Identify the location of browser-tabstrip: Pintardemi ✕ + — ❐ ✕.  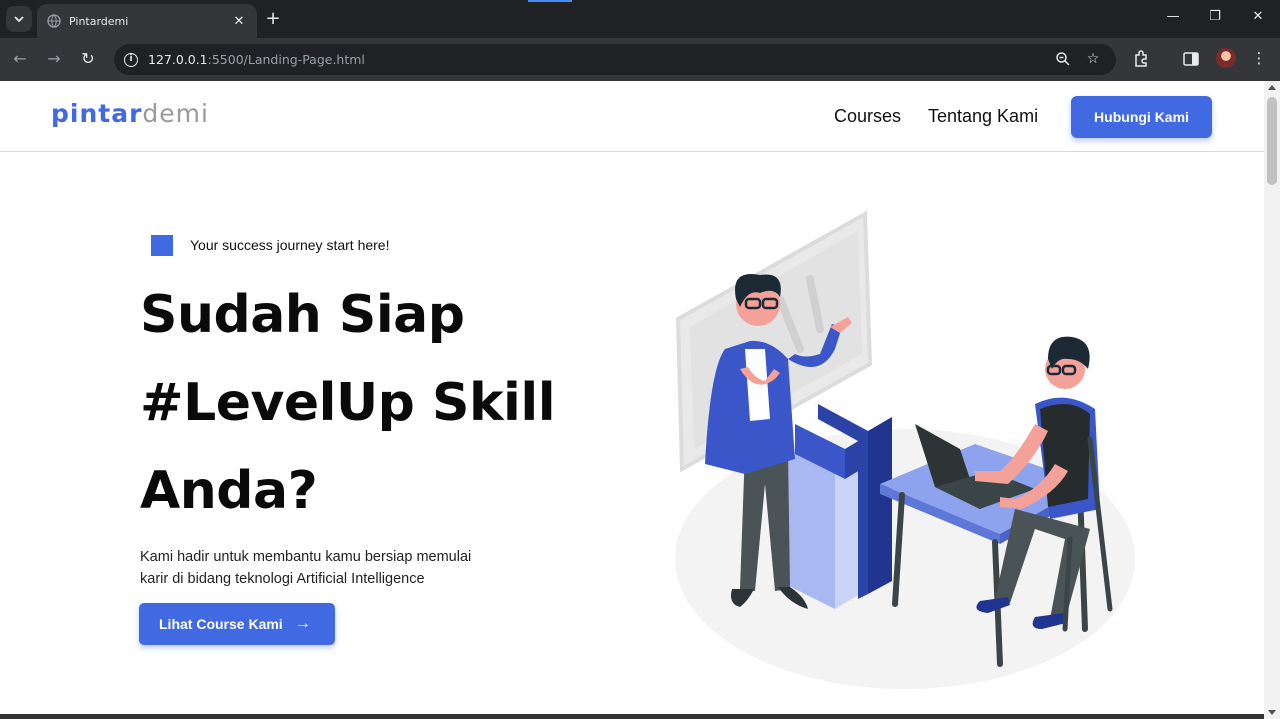
(640, 19).